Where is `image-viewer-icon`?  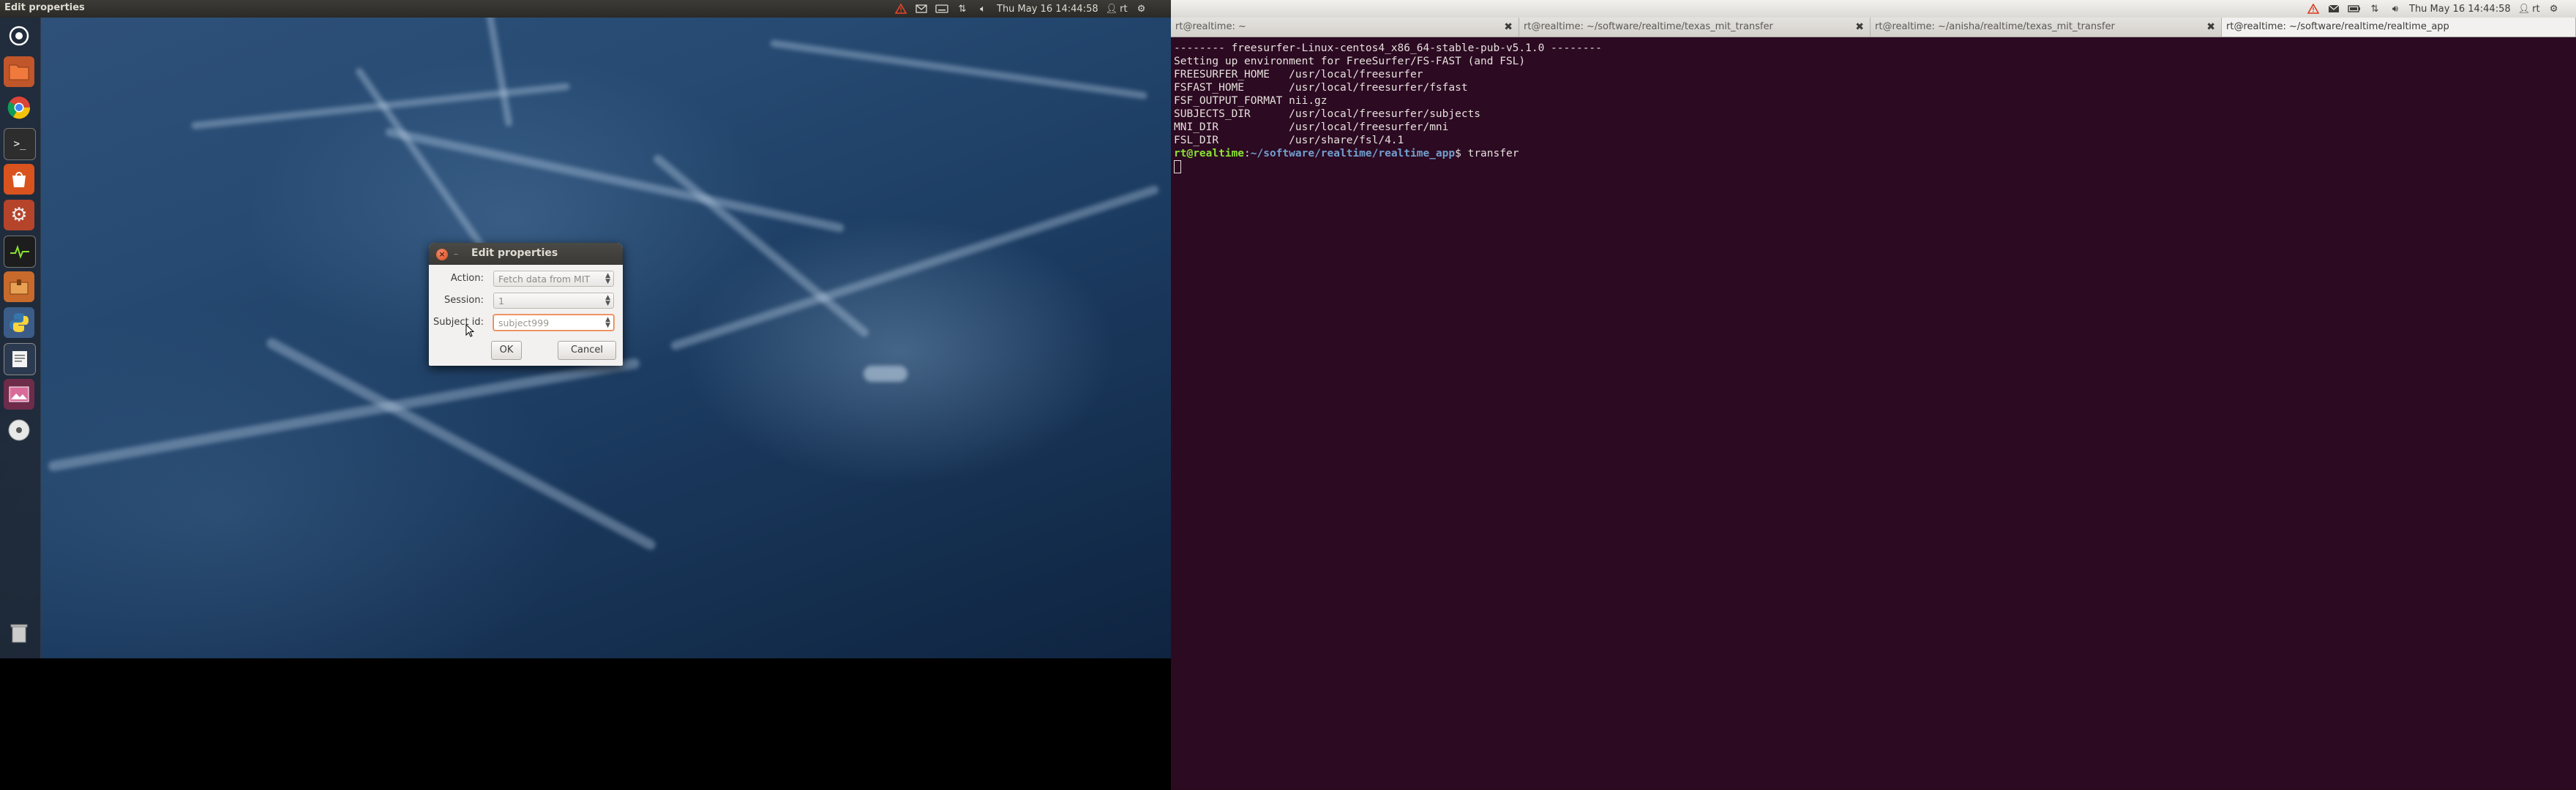 image-viewer-icon is located at coordinates (19, 394).